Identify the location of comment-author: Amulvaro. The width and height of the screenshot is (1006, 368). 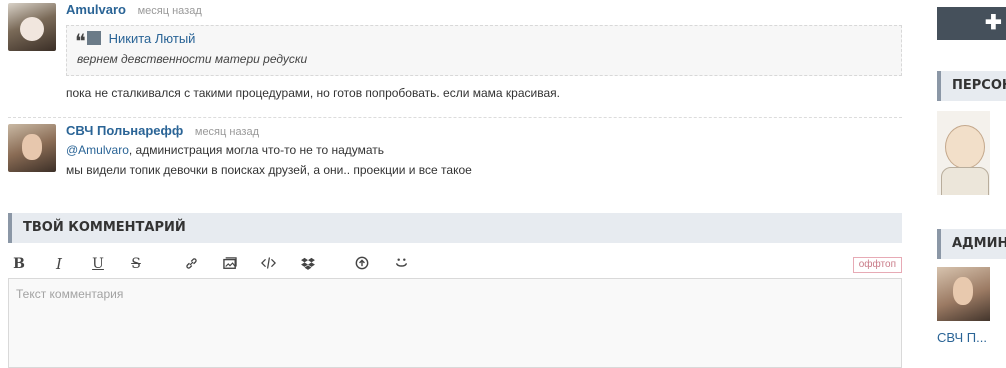
(96, 9).